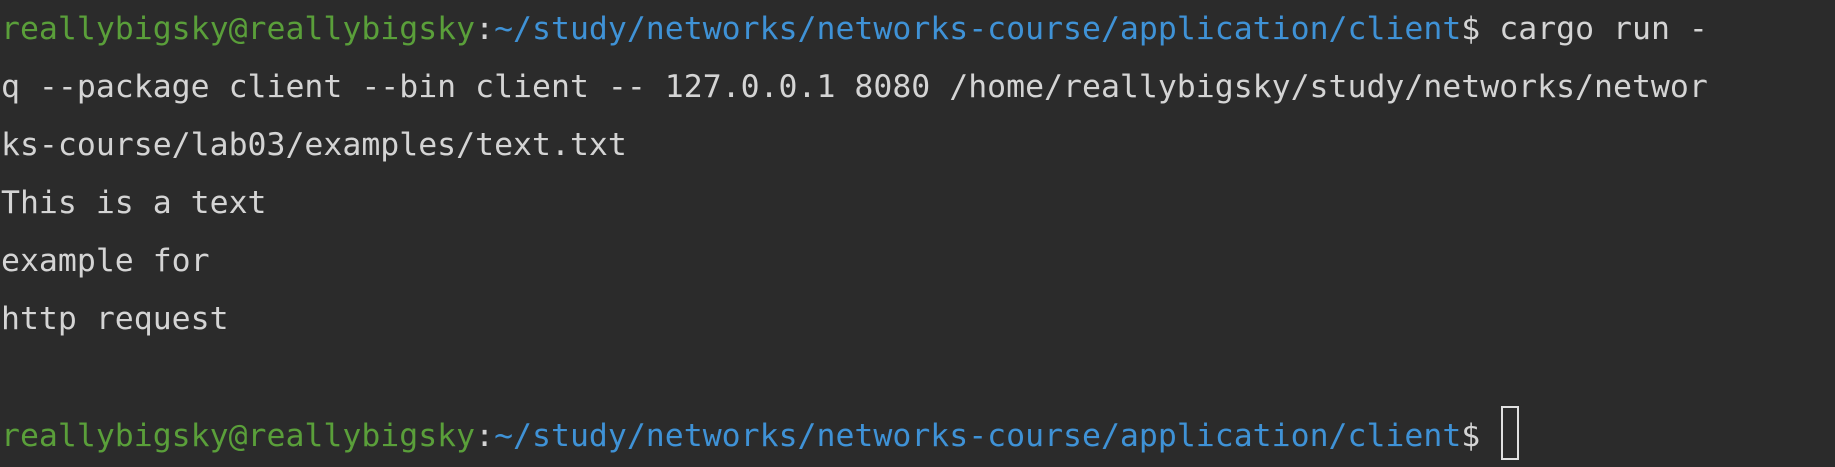 The width and height of the screenshot is (1835, 467). What do you see at coordinates (115, 319) in the screenshot?
I see `output-line-3: http request` at bounding box center [115, 319].